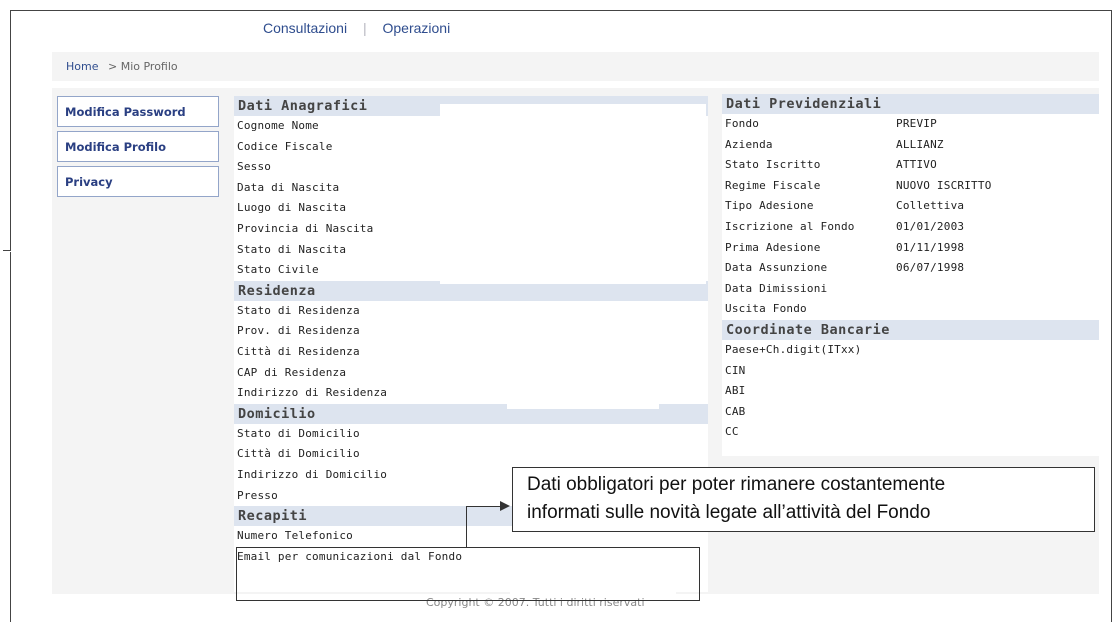  I want to click on prev-row: Stato Iscritto ATTIVO, so click(910, 165).